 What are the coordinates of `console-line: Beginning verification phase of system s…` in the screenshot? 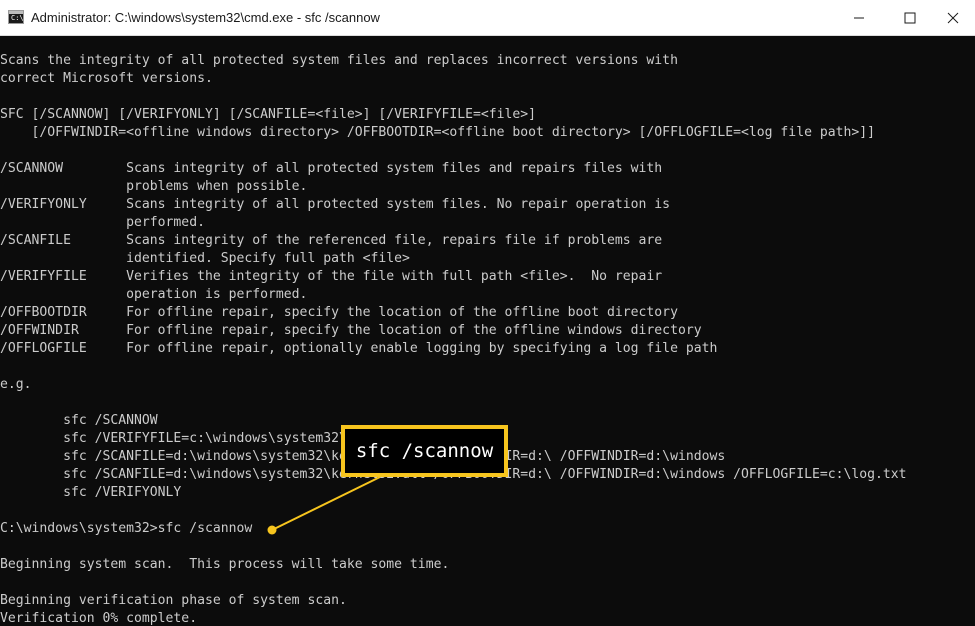 It's located at (173, 600).